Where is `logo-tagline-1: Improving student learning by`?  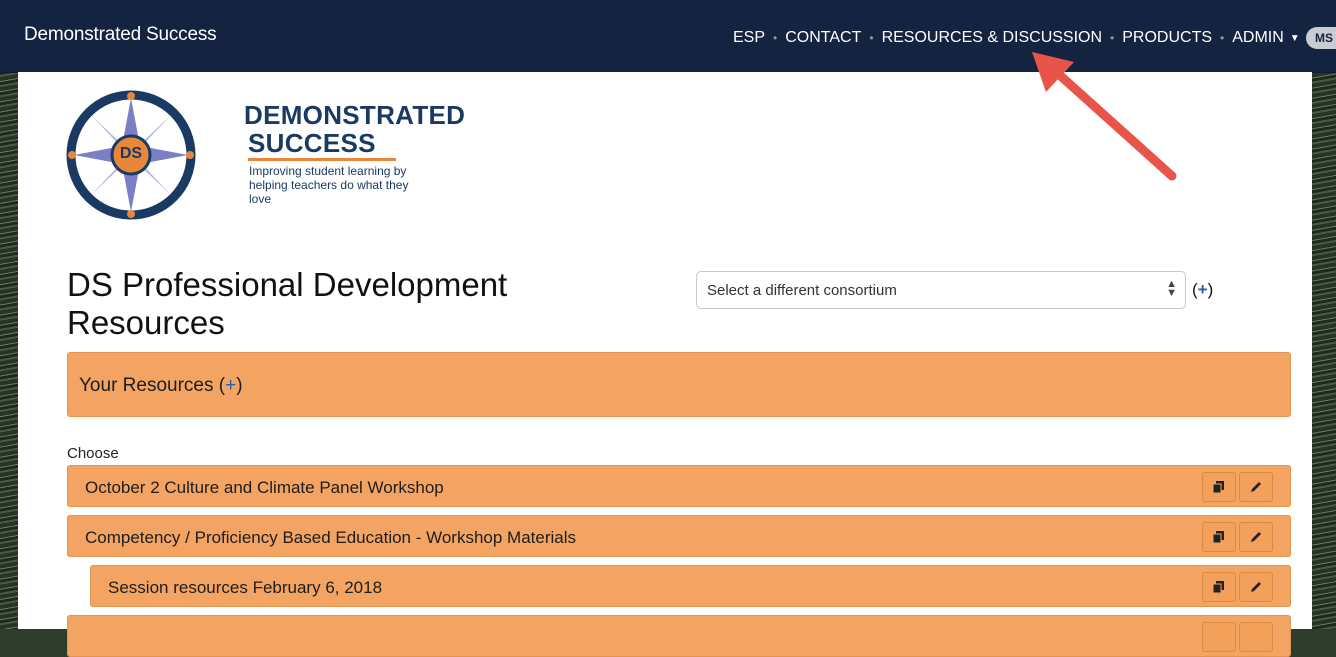 logo-tagline-1: Improving student learning by is located at coordinates (328, 171).